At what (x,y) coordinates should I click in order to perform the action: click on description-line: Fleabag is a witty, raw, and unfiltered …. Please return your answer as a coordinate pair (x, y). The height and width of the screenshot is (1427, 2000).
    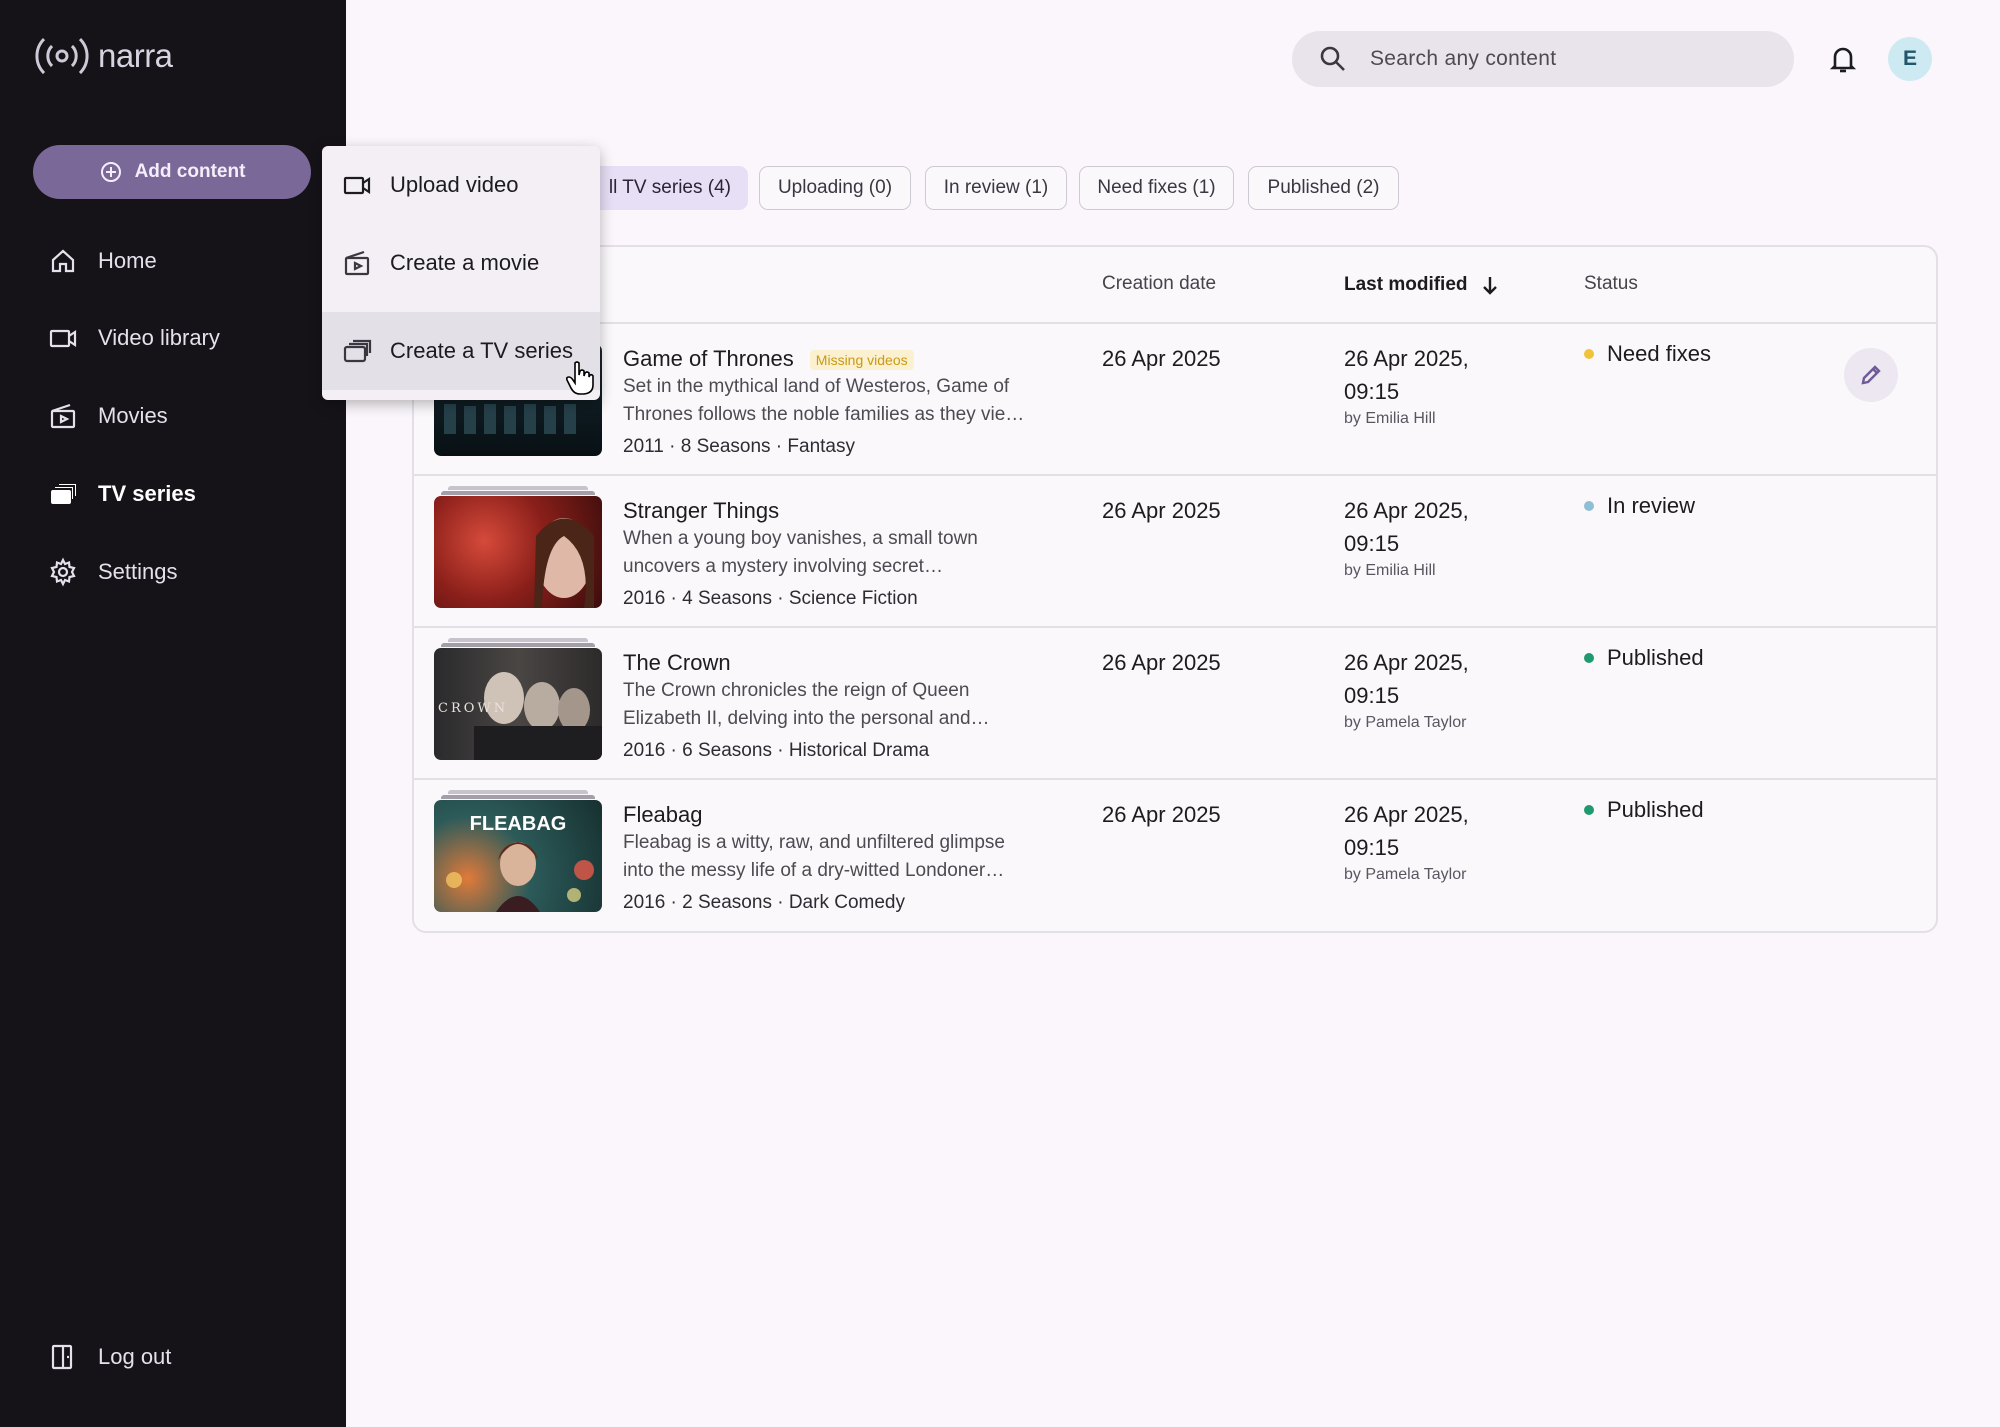
    Looking at the image, I should click on (814, 842).